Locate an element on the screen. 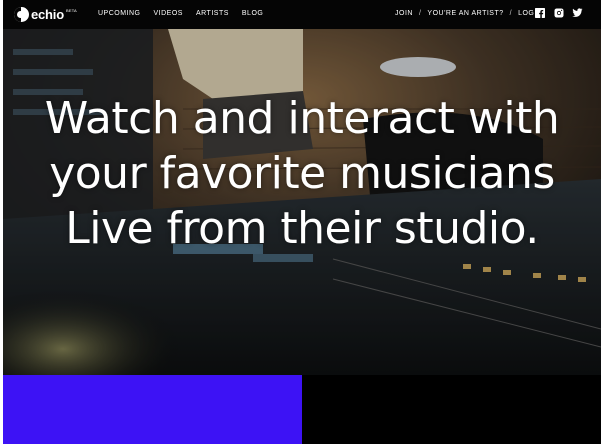 This screenshot has width=604, height=444. feature-card-dark is located at coordinates (451, 409).